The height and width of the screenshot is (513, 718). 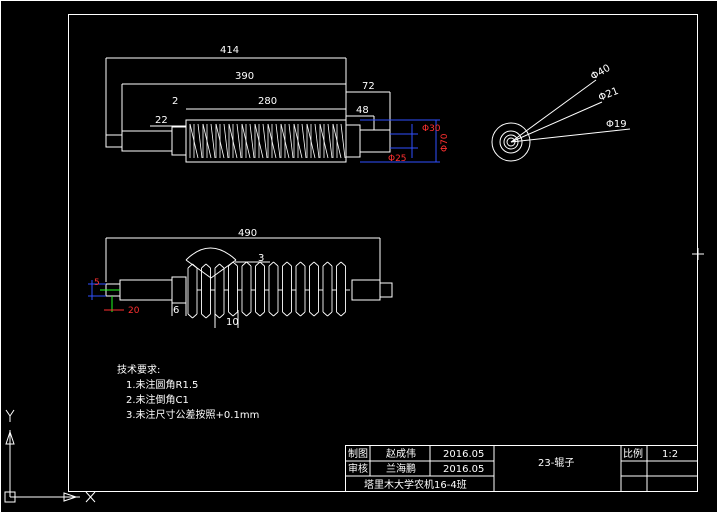 What do you see at coordinates (633, 453) in the screenshot?
I see `tb-scale-label: 比例` at bounding box center [633, 453].